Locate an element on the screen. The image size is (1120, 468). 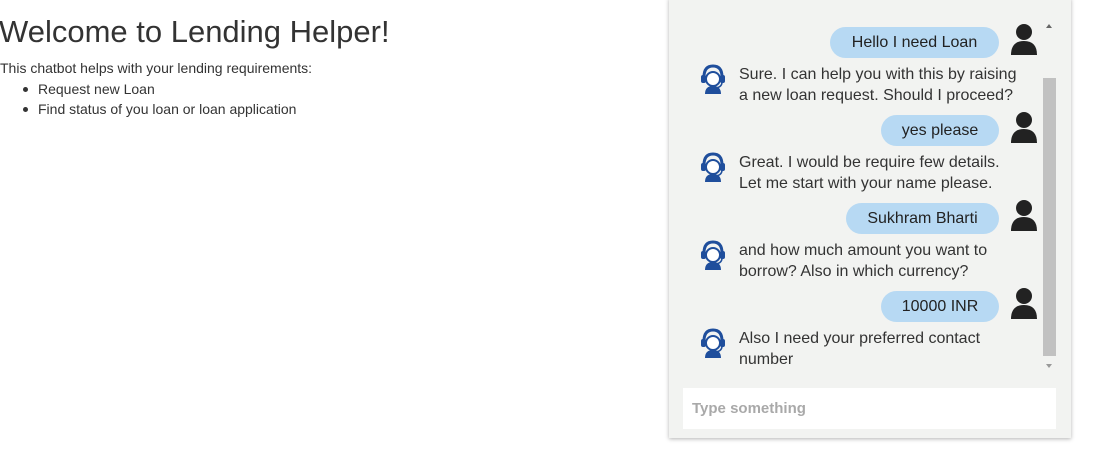
bot-message-line: number is located at coordinates (766, 359).